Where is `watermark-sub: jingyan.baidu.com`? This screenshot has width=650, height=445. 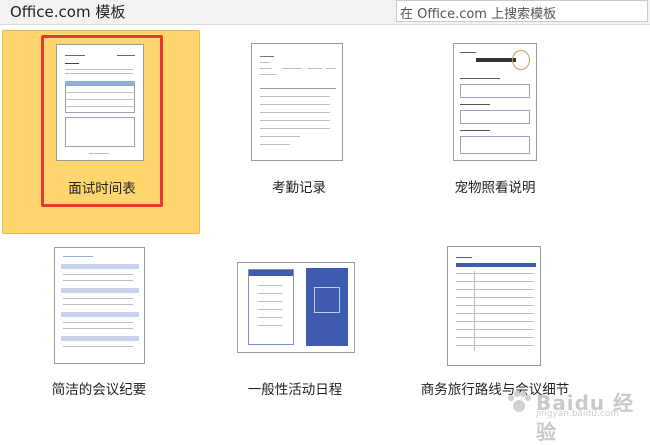 watermark-sub: jingyan.baidu.com is located at coordinates (578, 414).